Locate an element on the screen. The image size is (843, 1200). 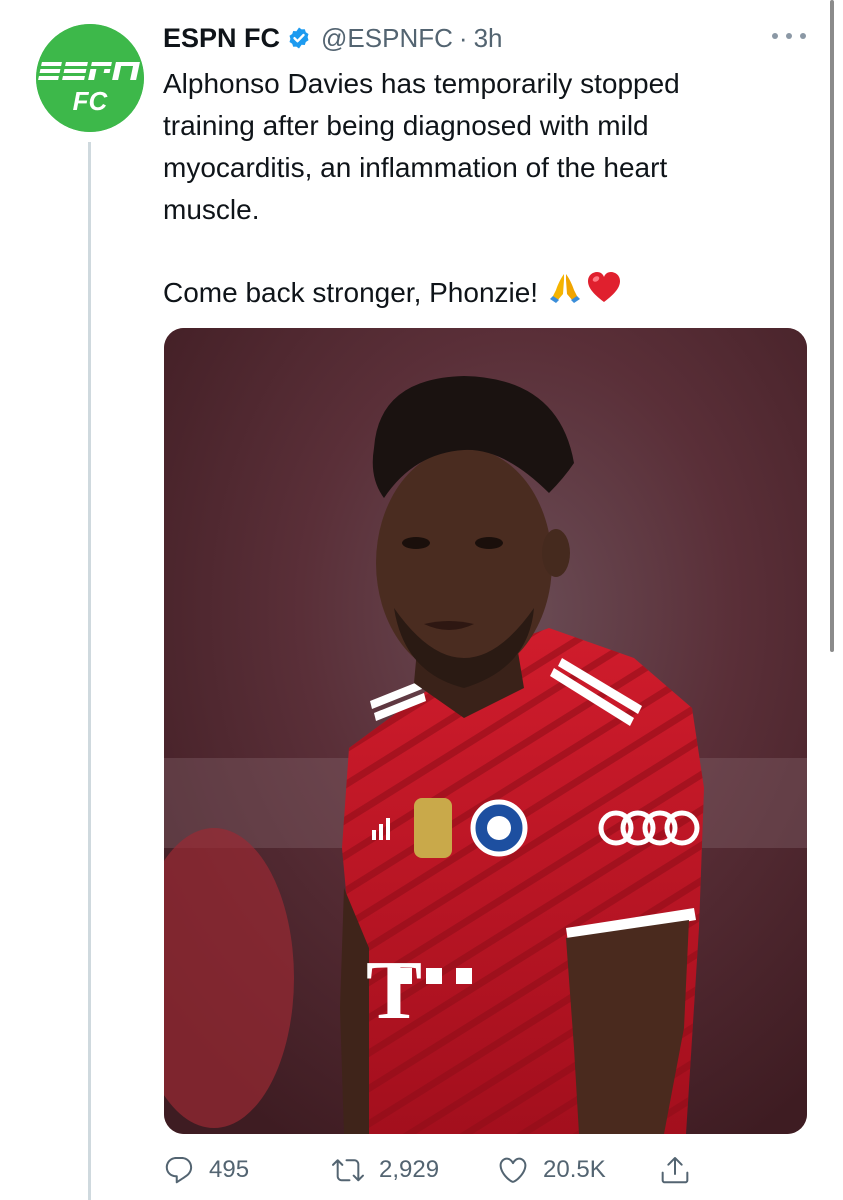
tweet-text-line: Alphonso Davies has temporarily stopped is located at coordinates (421, 83).